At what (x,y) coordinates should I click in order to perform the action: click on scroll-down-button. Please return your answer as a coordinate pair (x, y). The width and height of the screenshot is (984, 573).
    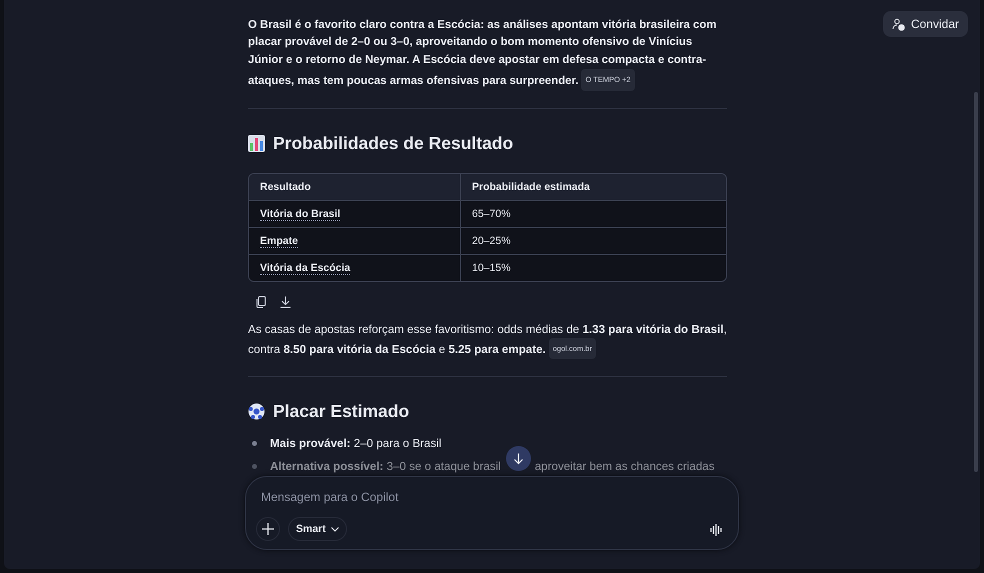
    Looking at the image, I should click on (518, 458).